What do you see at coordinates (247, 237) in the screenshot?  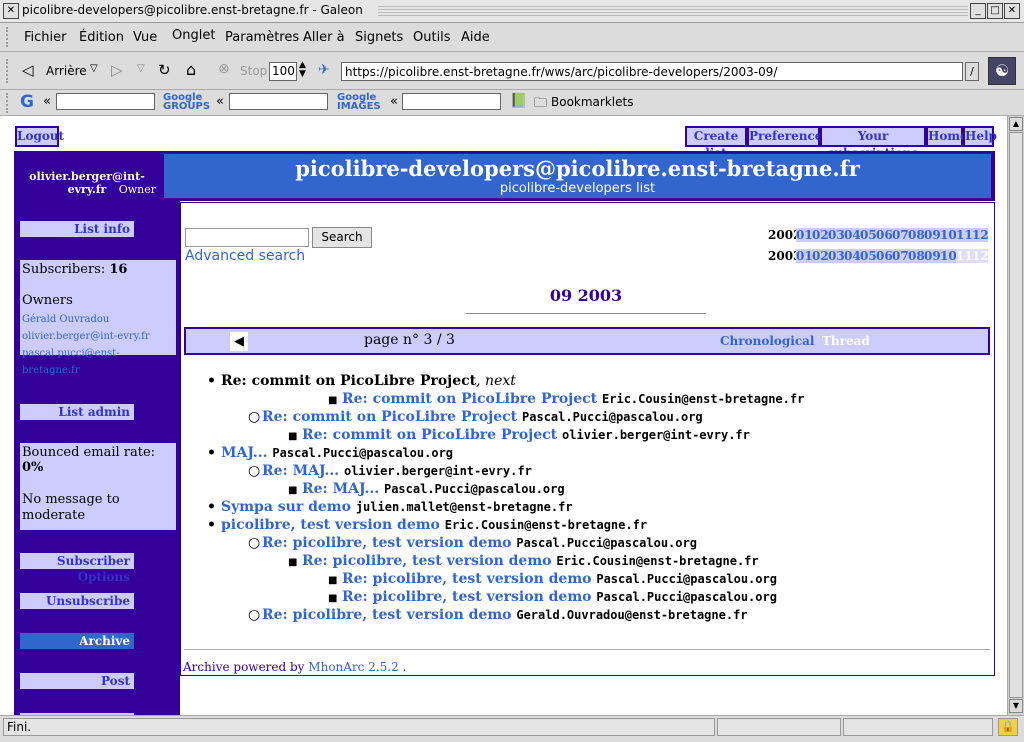 I see `archive-search-input` at bounding box center [247, 237].